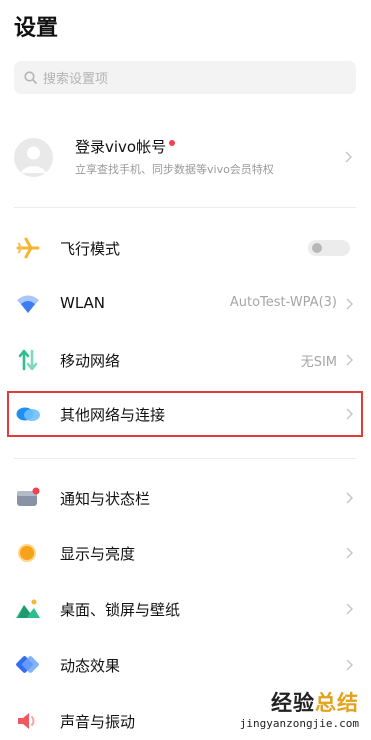 This screenshot has height=740, width=371. What do you see at coordinates (28, 496) in the screenshot?
I see `notification-icon` at bounding box center [28, 496].